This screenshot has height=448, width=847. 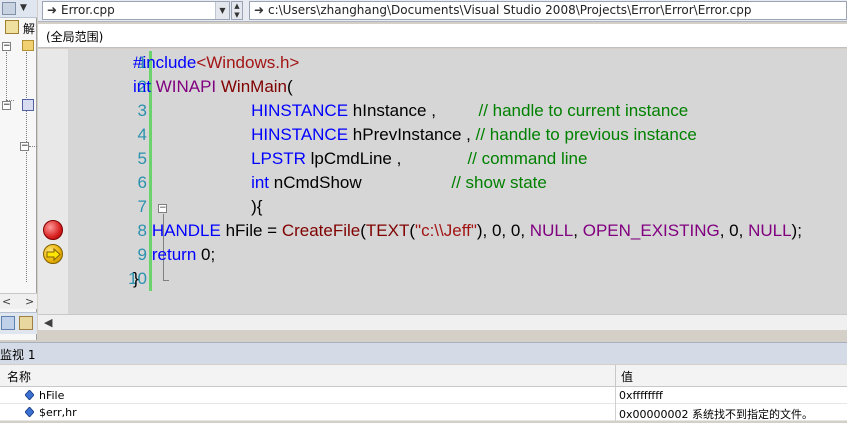 What do you see at coordinates (503, 230) in the screenshot?
I see `code-token: ), 0, 0,` at bounding box center [503, 230].